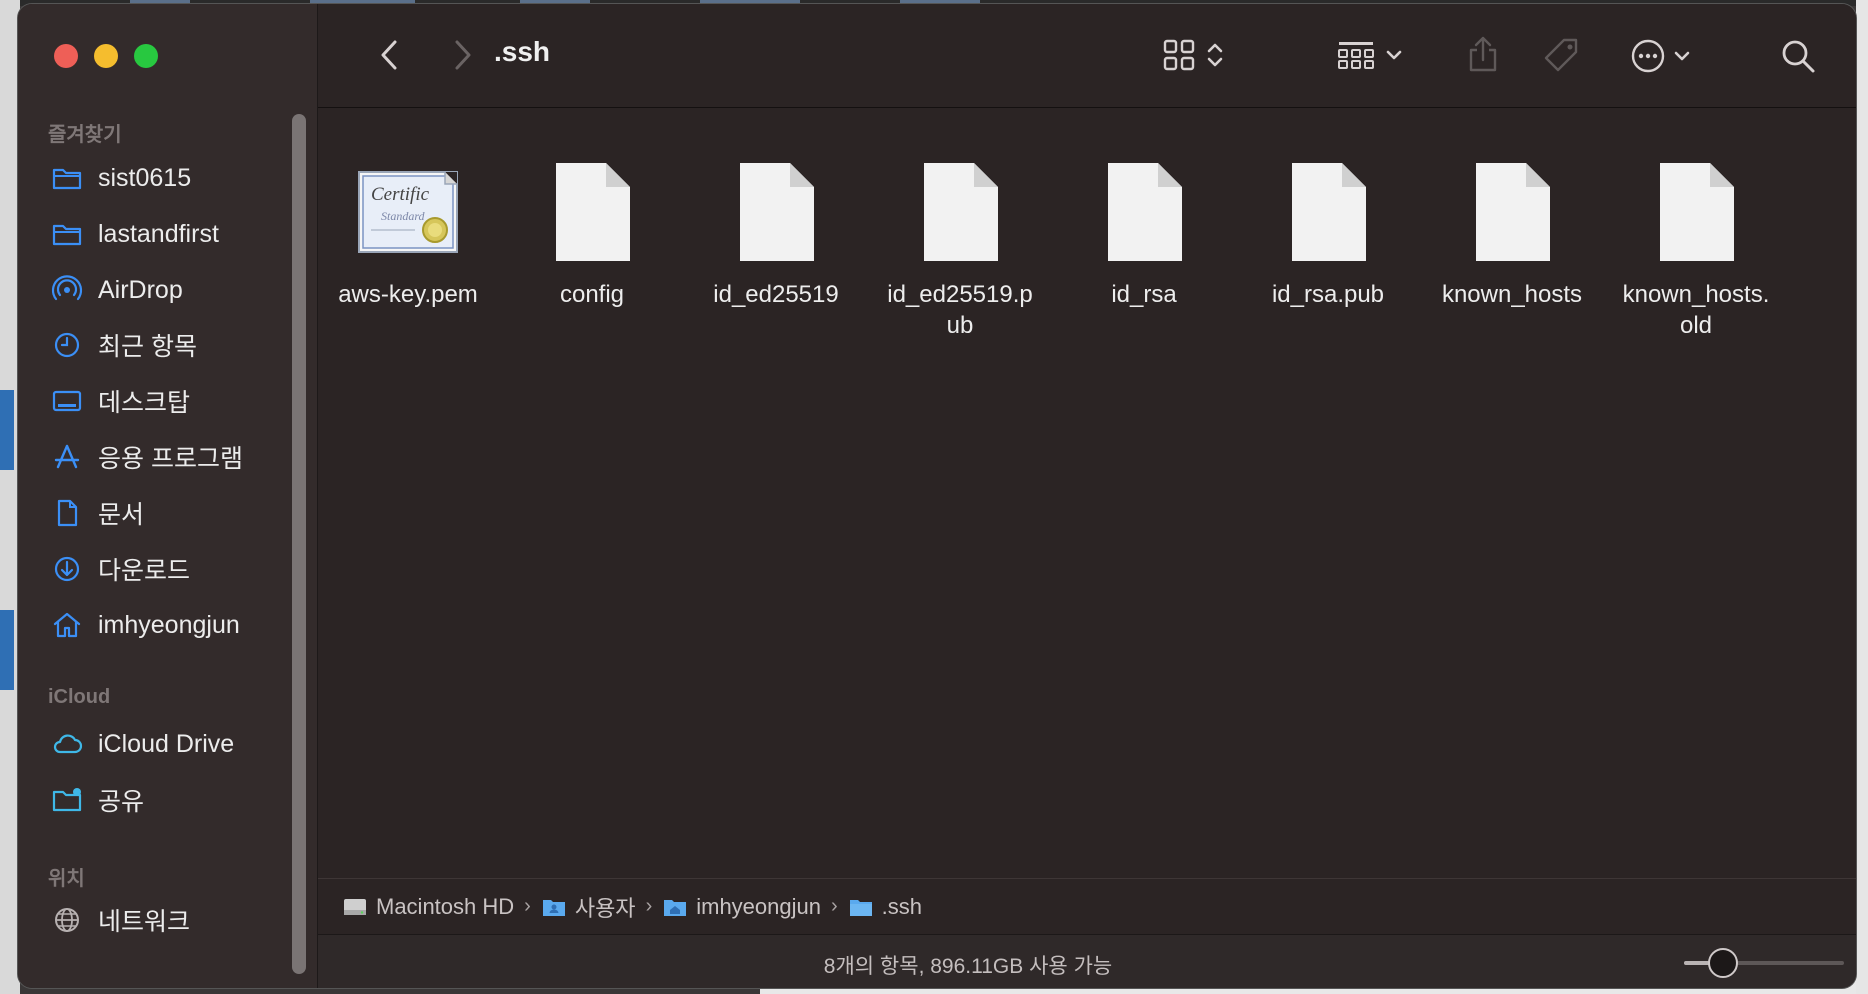 The image size is (1868, 994). What do you see at coordinates (79, 697) in the screenshot?
I see `sidebar-section-icloud: iCloud` at bounding box center [79, 697].